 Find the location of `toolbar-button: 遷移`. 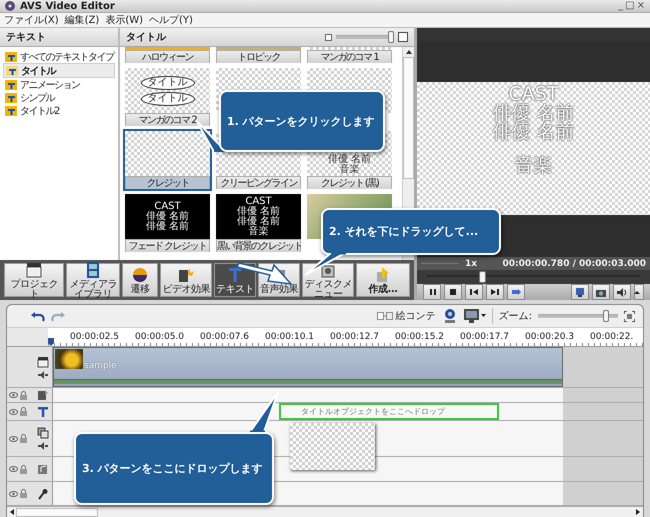

toolbar-button: 遷移 is located at coordinates (140, 280).